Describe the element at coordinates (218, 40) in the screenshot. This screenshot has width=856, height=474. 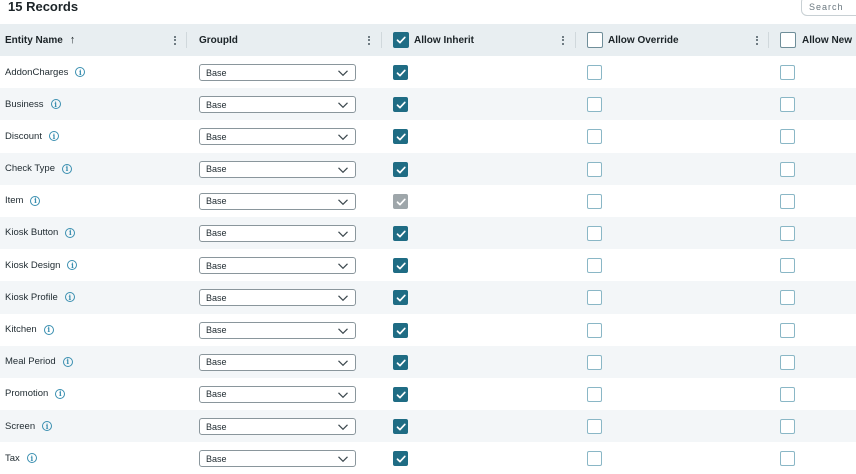
I see `column-header-group-id: GroupId` at that location.